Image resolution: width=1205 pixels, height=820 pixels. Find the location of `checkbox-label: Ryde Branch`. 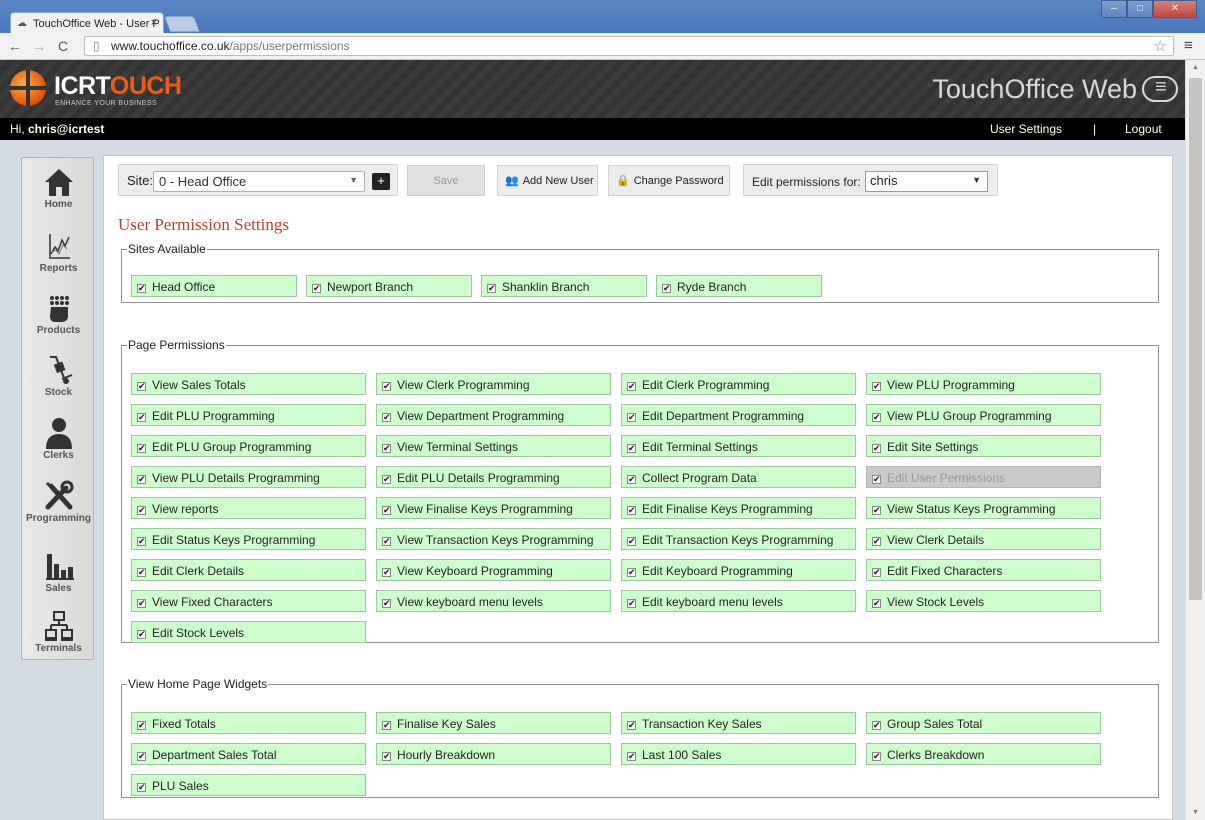

checkbox-label: Ryde Branch is located at coordinates (712, 287).